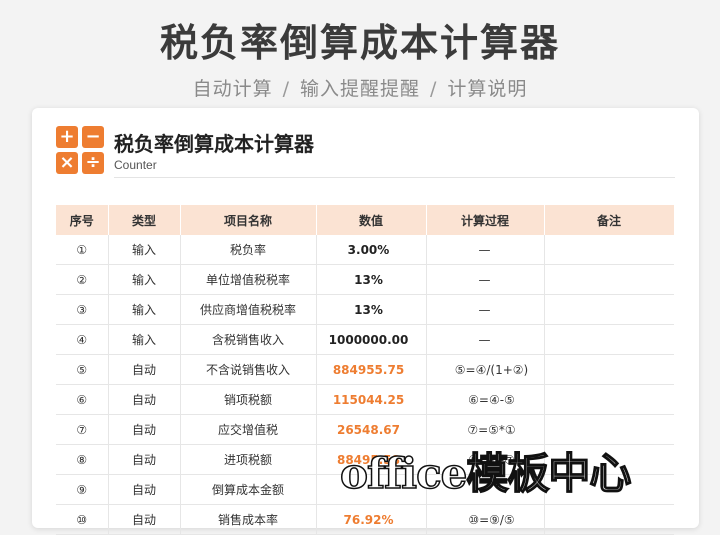 The width and height of the screenshot is (720, 535). I want to click on row-item-name: 含税销售收入, so click(248, 339).